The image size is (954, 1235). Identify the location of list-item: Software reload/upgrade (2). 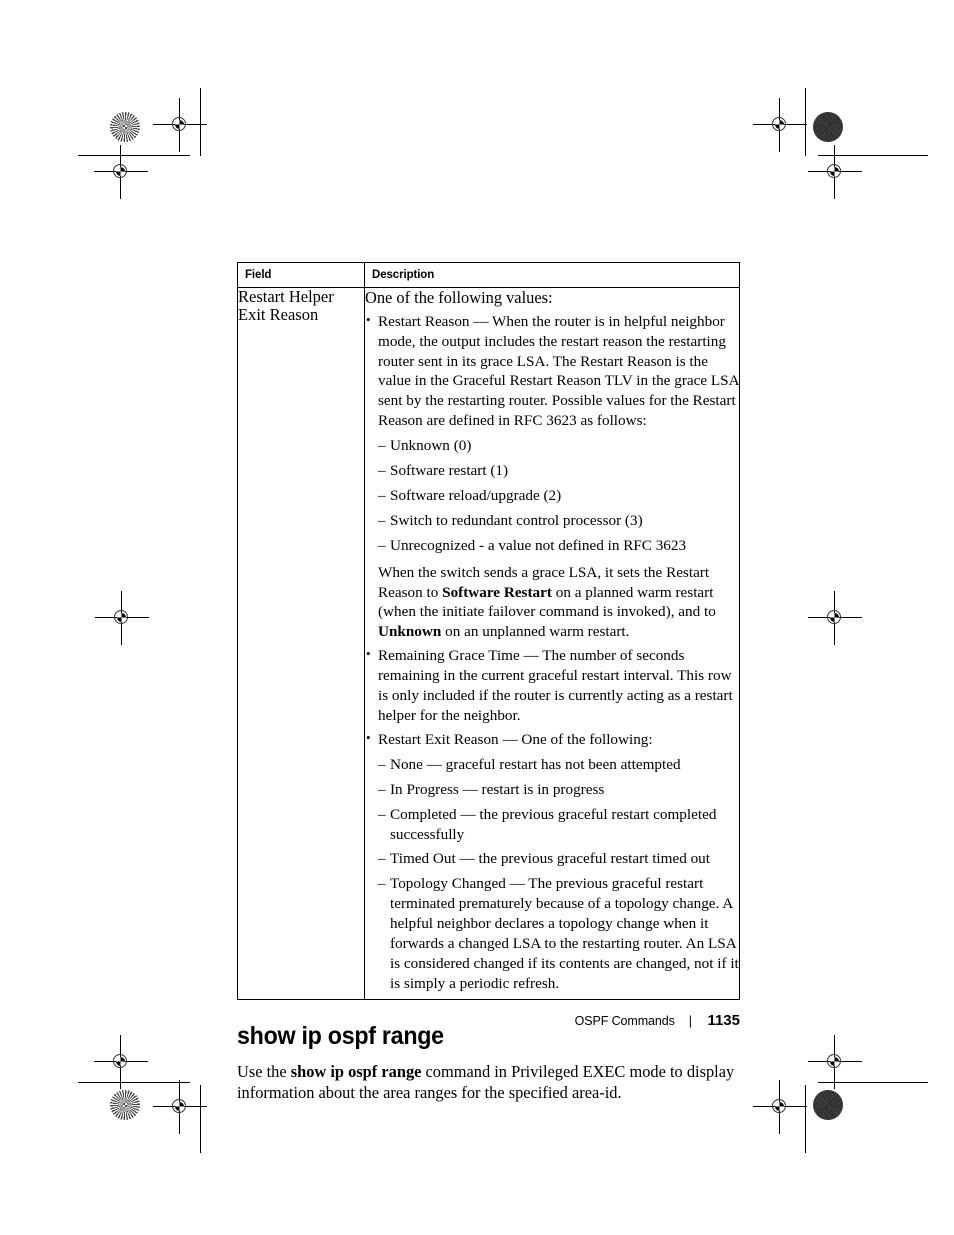
(558, 496).